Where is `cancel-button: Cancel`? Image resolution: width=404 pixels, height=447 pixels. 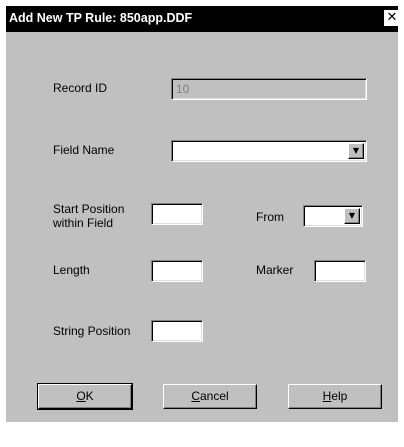
cancel-button: Cancel is located at coordinates (210, 396).